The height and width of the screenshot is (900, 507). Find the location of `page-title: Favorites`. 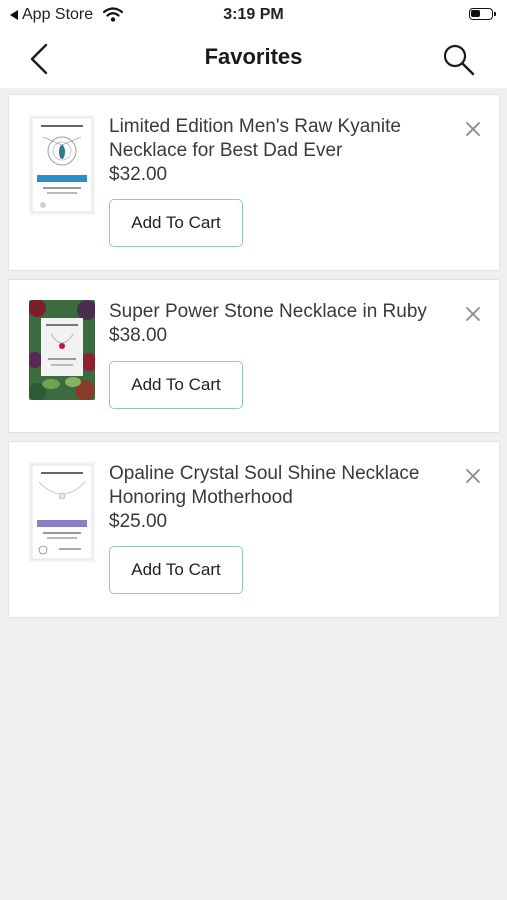

page-title: Favorites is located at coordinates (253, 56).